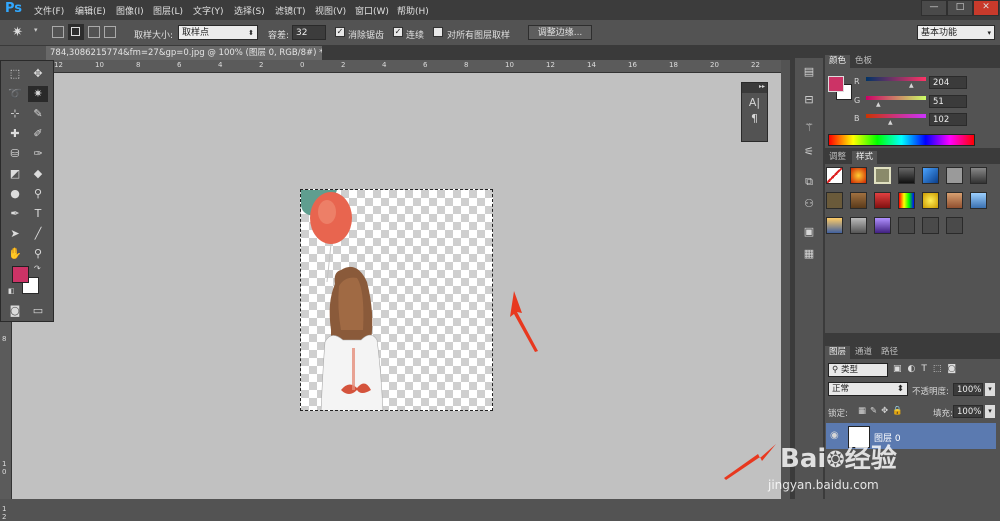 This screenshot has height=521, width=1000. What do you see at coordinates (863, 352) in the screenshot?
I see `tab-channels: 通道` at bounding box center [863, 352].